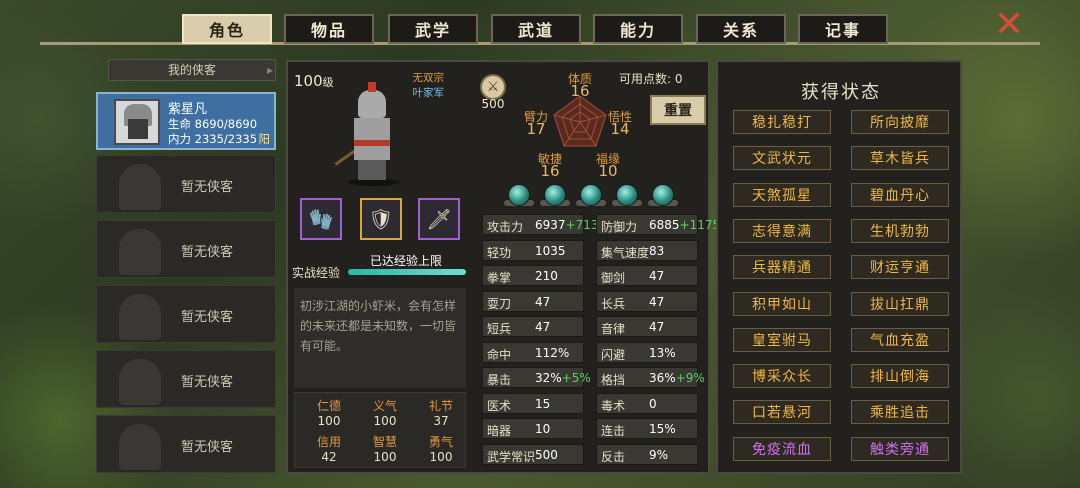  I want to click on stat-name: 格挡, so click(613, 380).